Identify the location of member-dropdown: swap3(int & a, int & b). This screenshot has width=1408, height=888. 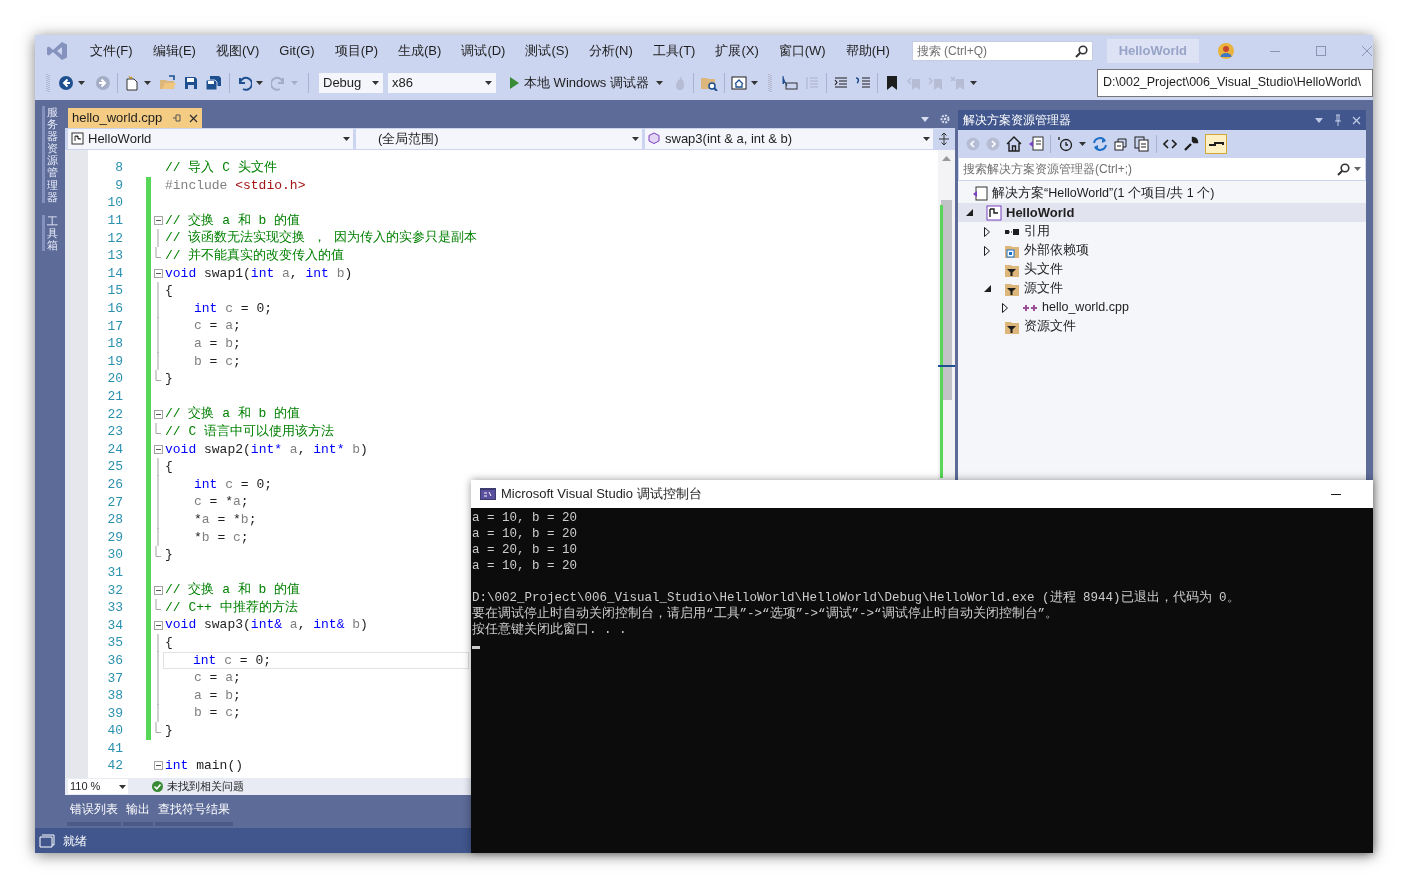
(789, 138).